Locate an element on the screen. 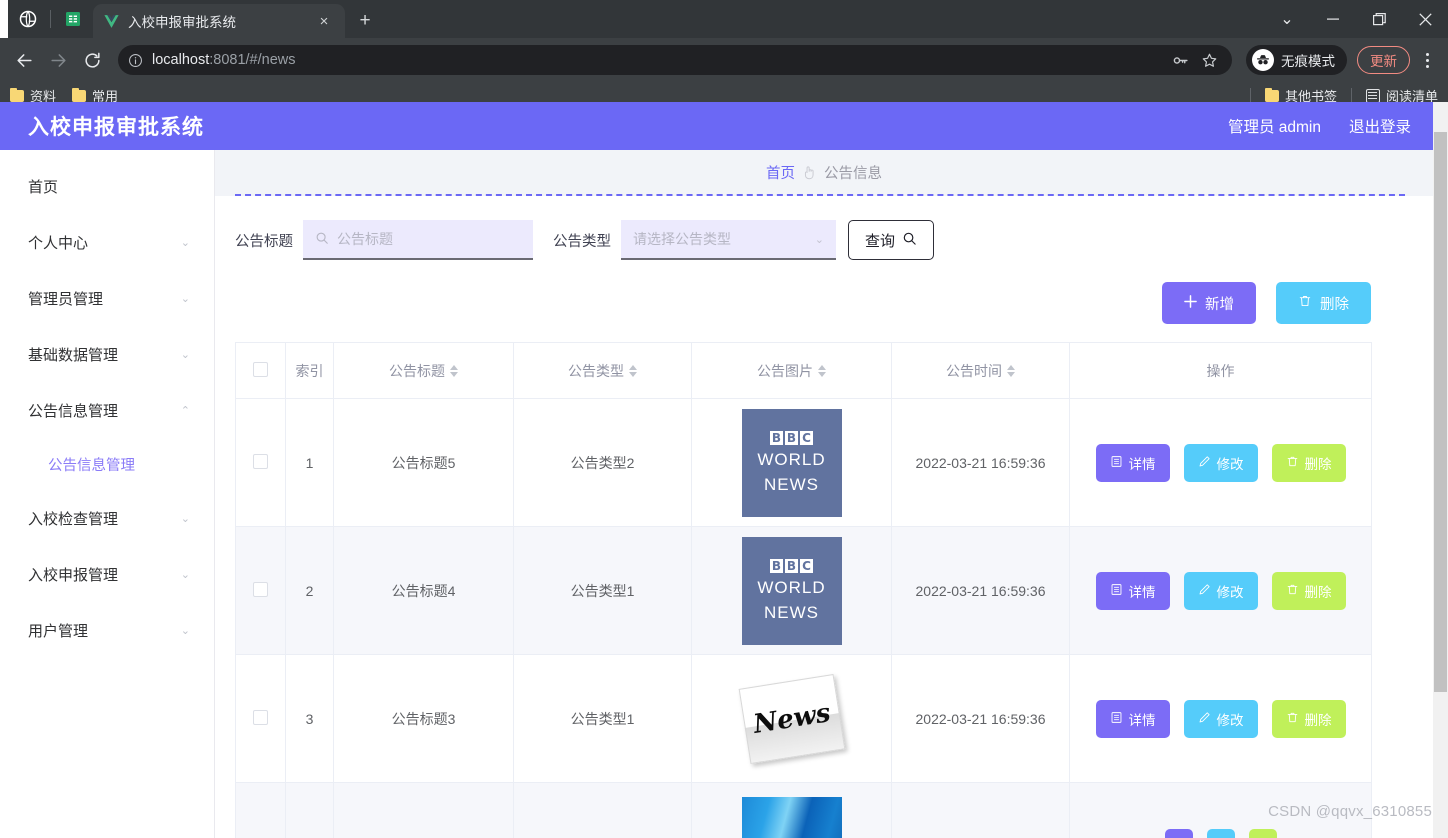 The width and height of the screenshot is (1448, 838). column-type: 公告类型 is located at coordinates (602, 370).